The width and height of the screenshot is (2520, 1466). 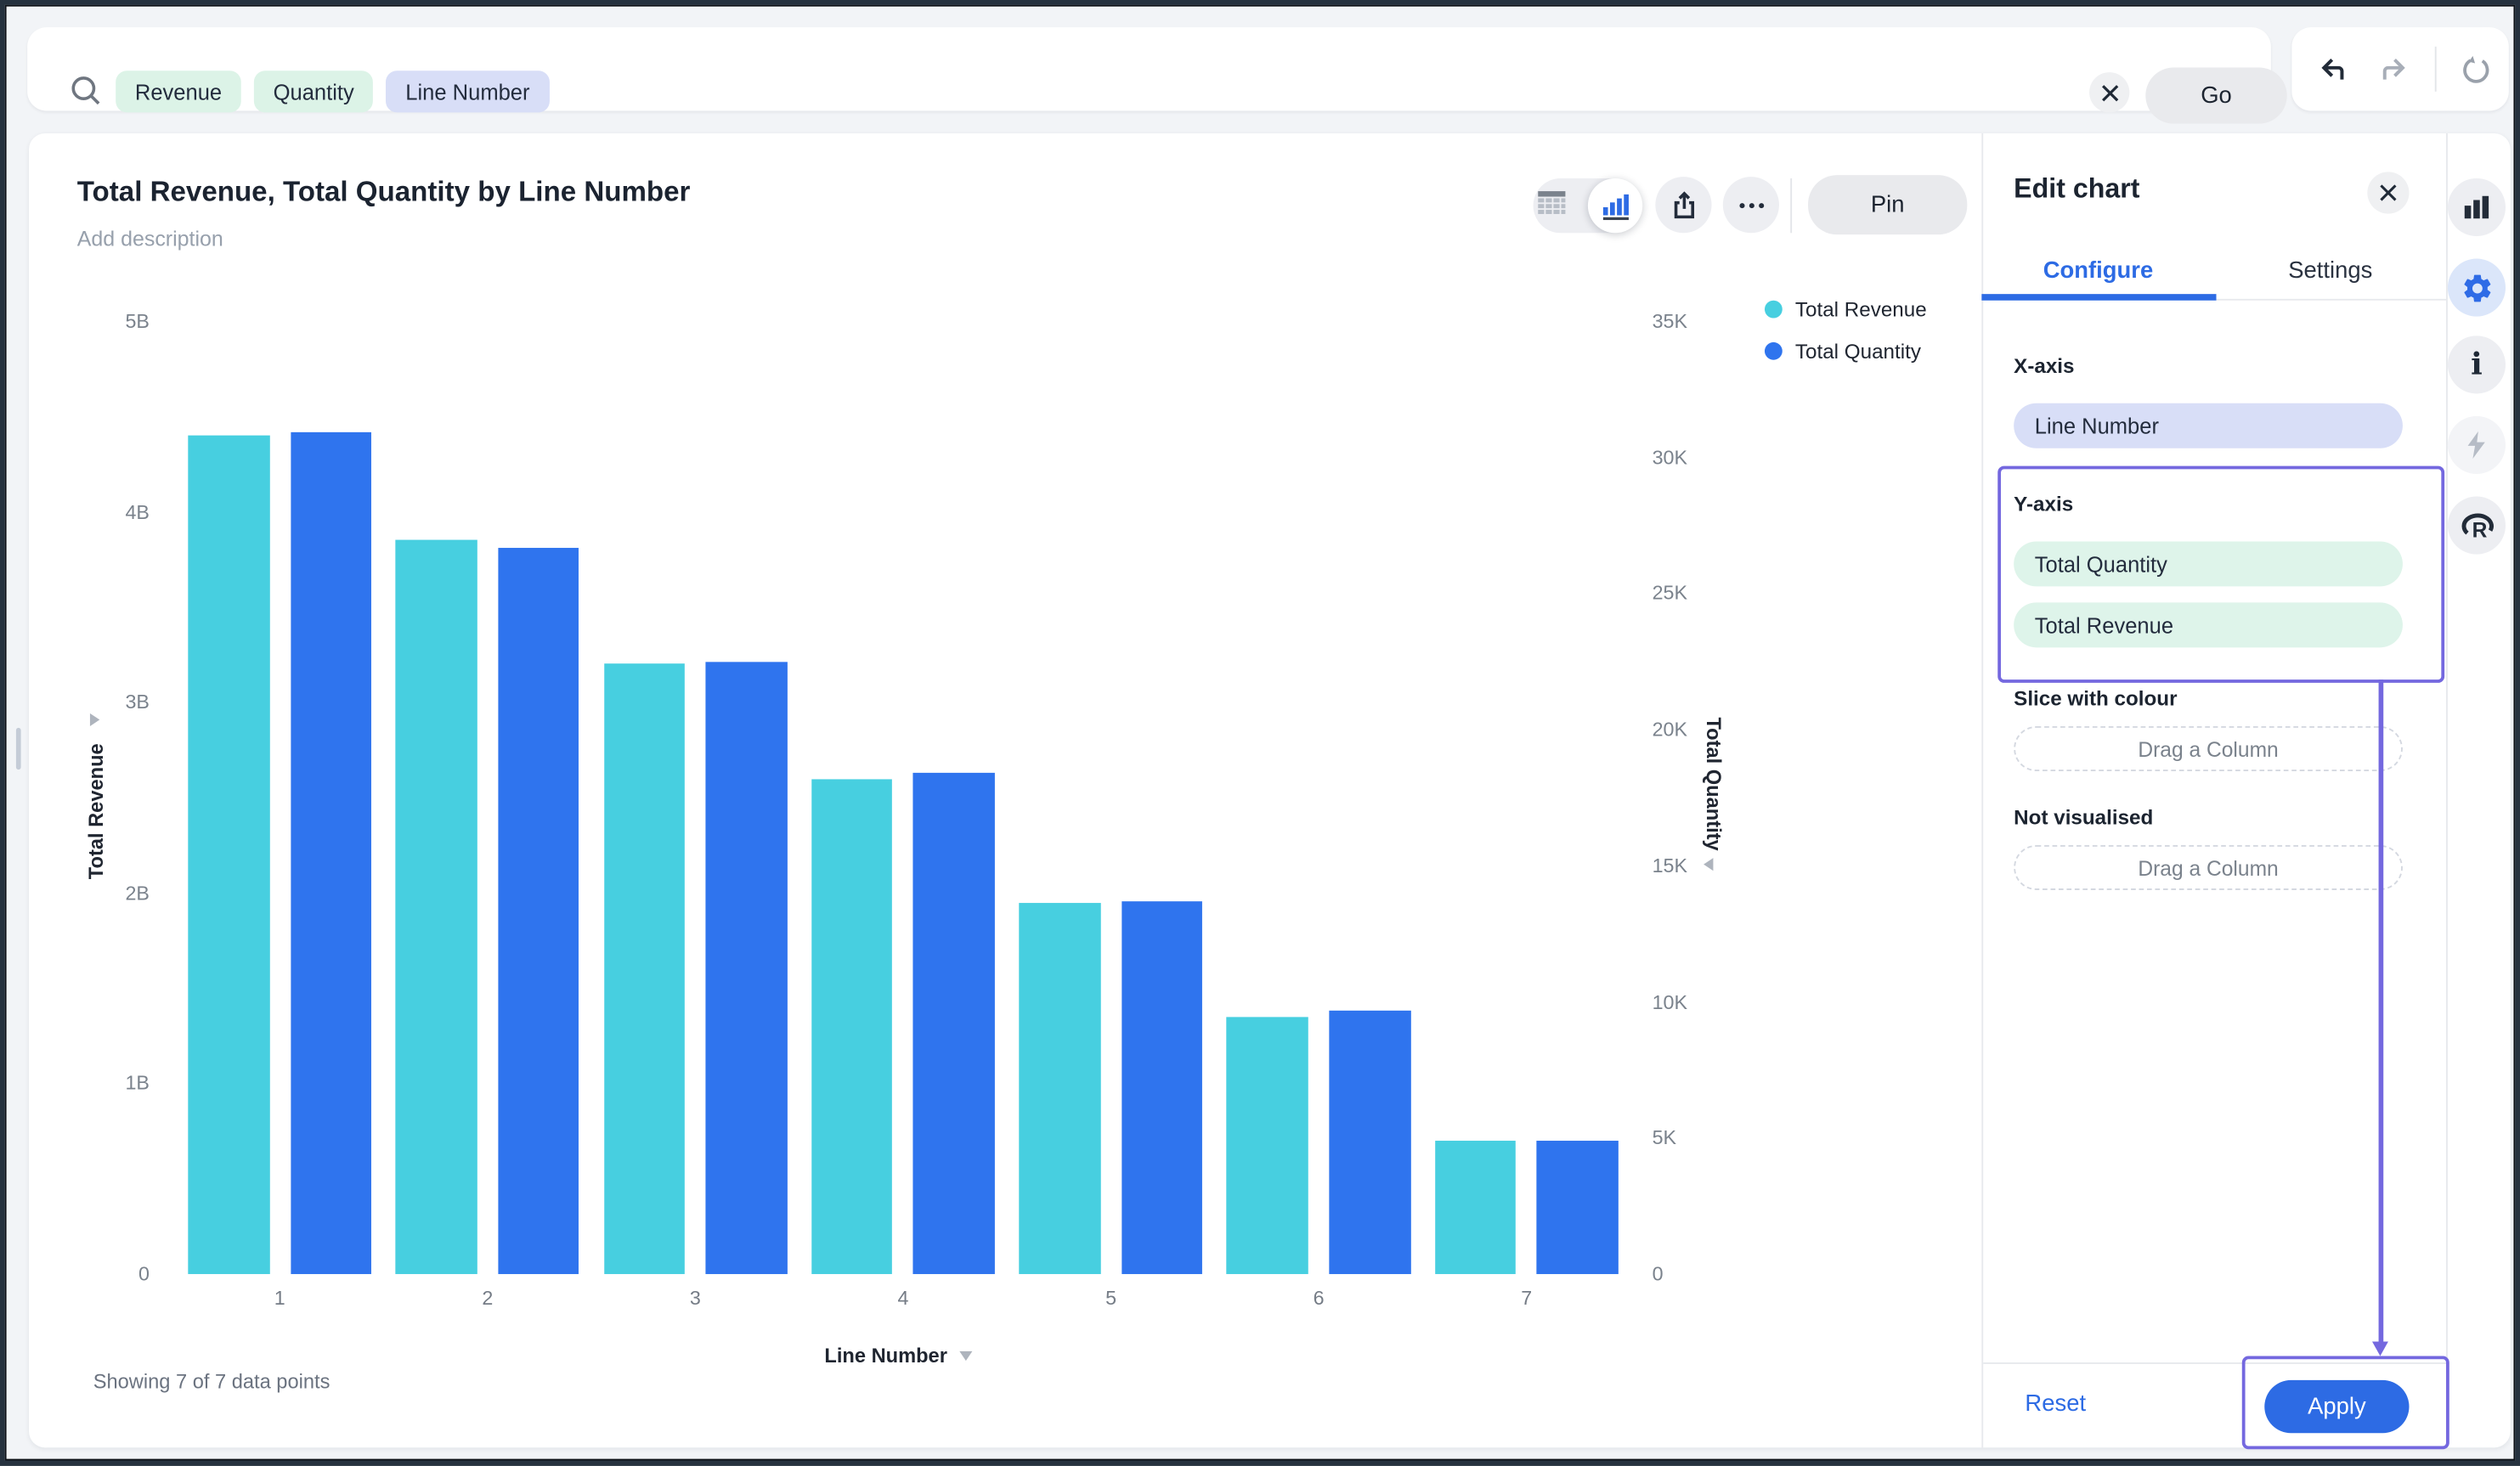 I want to click on datapoint-count-note: Showing 7 of 7 data points, so click(x=212, y=1382).